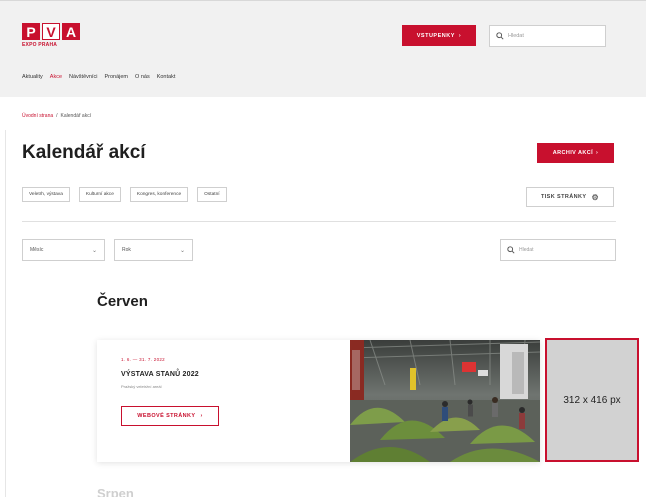  I want to click on archive-button-label: ARCHIV AKCÍ, so click(573, 153).